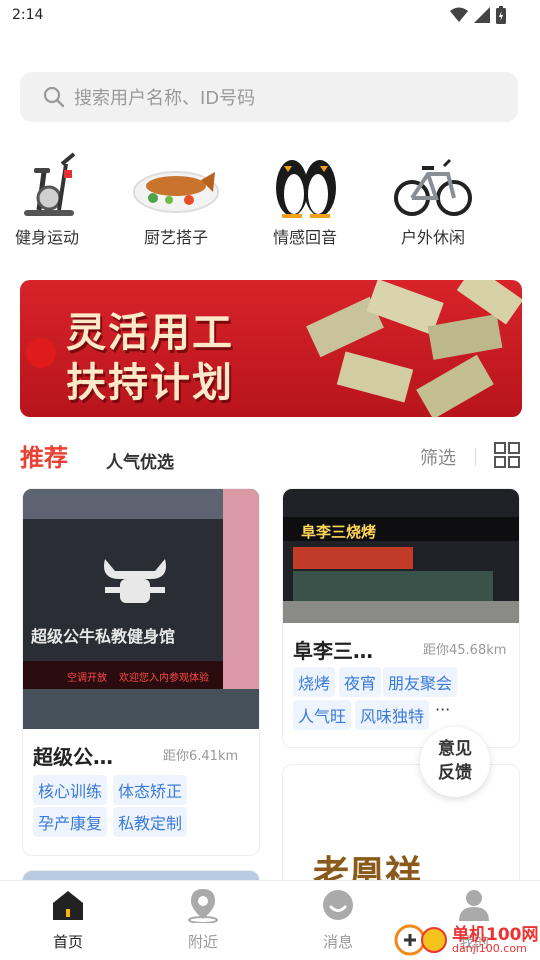  What do you see at coordinates (420, 682) in the screenshot?
I see `tag: 朋友聚会` at bounding box center [420, 682].